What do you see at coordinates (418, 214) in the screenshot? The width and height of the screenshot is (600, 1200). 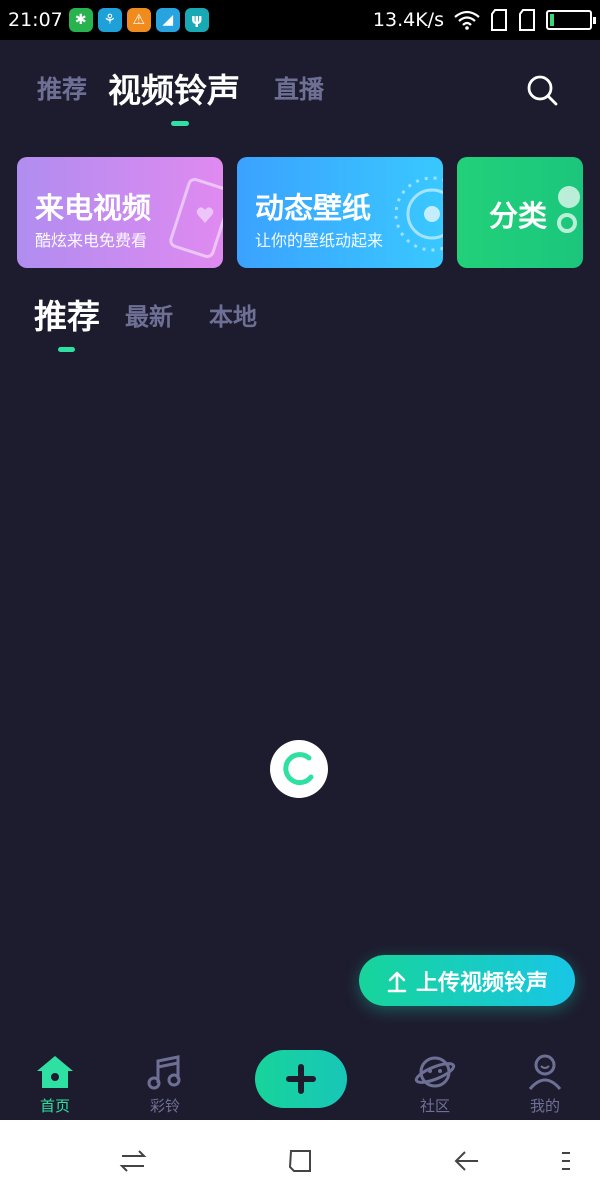 I see `wallpaper-ring-icon` at bounding box center [418, 214].